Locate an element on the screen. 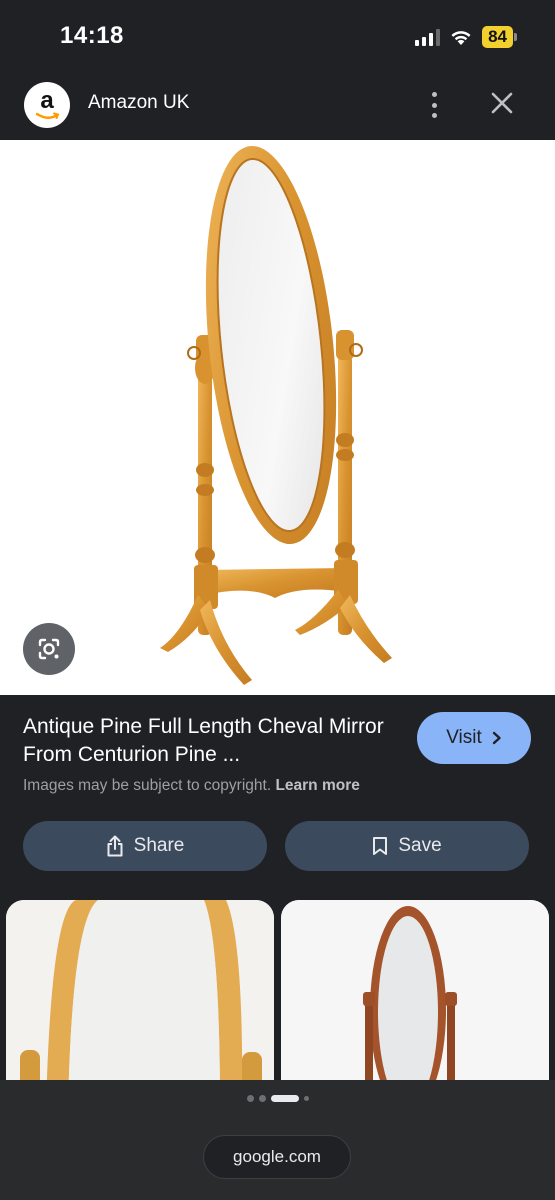 The width and height of the screenshot is (555, 1200). status-icons: 84 is located at coordinates (466, 37).